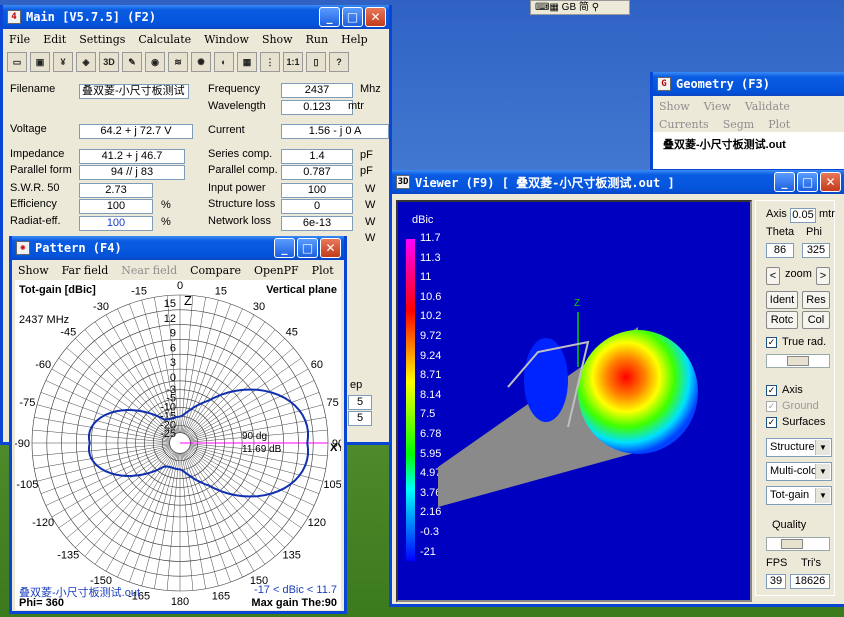 Image resolution: width=844 pixels, height=617 pixels. I want to click on structure-select: Structure, so click(799, 447).